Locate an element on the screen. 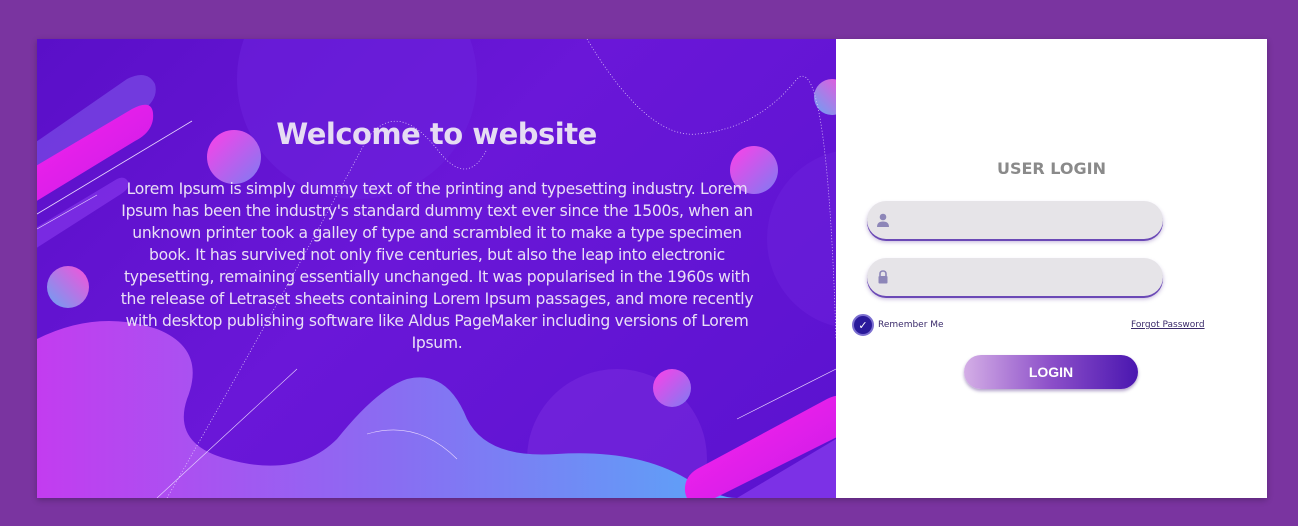 The image size is (1298, 526). username-input is located at coordinates (1024, 220).